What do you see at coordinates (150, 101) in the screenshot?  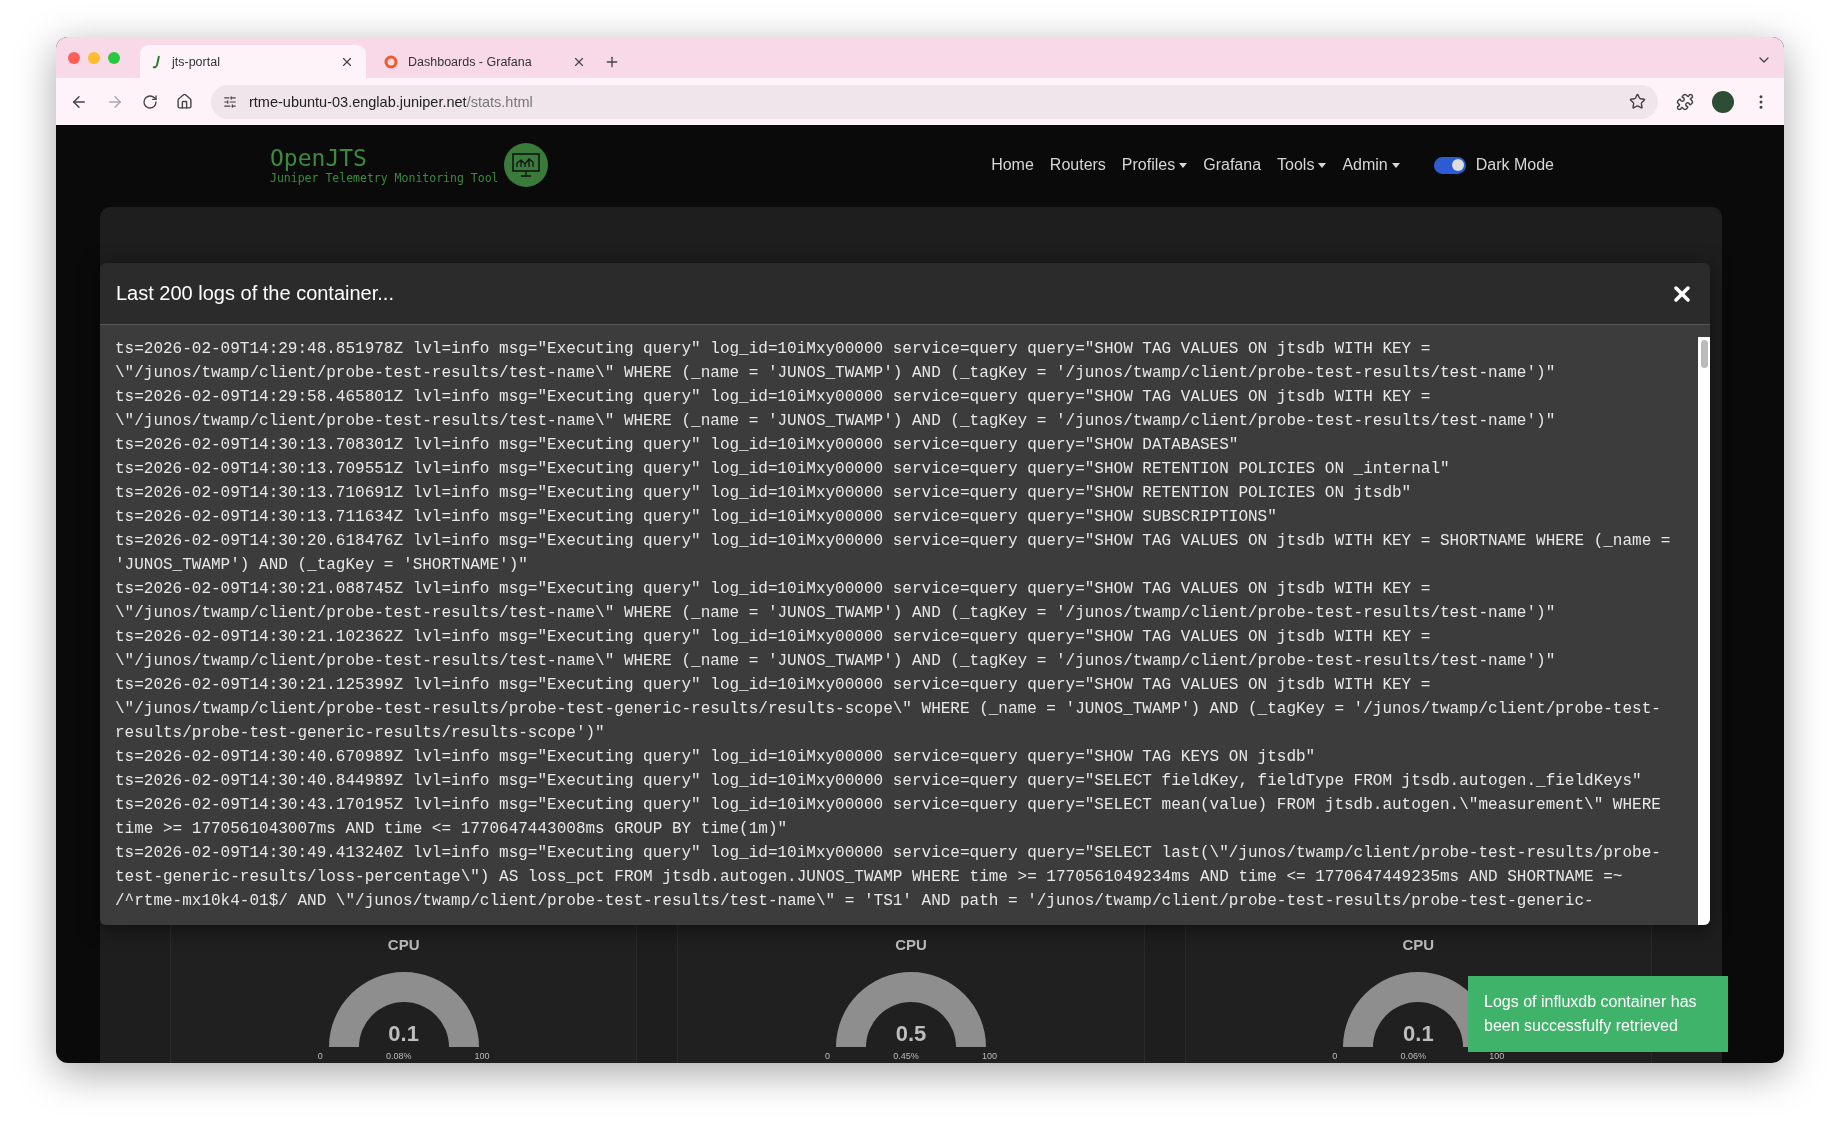 I see `reload-icon` at bounding box center [150, 101].